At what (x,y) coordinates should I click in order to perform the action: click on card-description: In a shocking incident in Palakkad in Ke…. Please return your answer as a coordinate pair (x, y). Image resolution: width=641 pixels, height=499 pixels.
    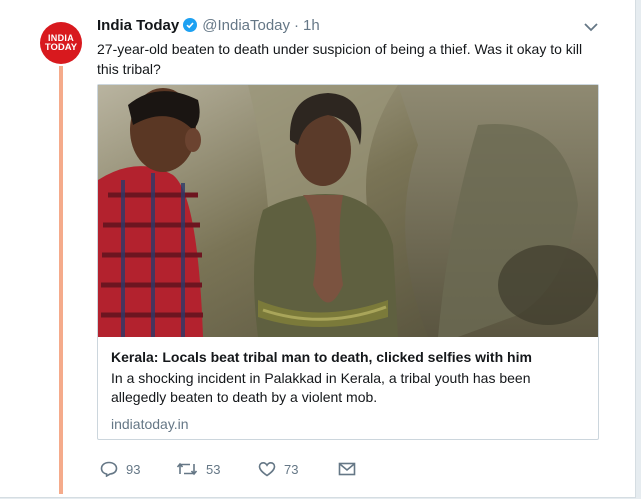
    Looking at the image, I should click on (321, 387).